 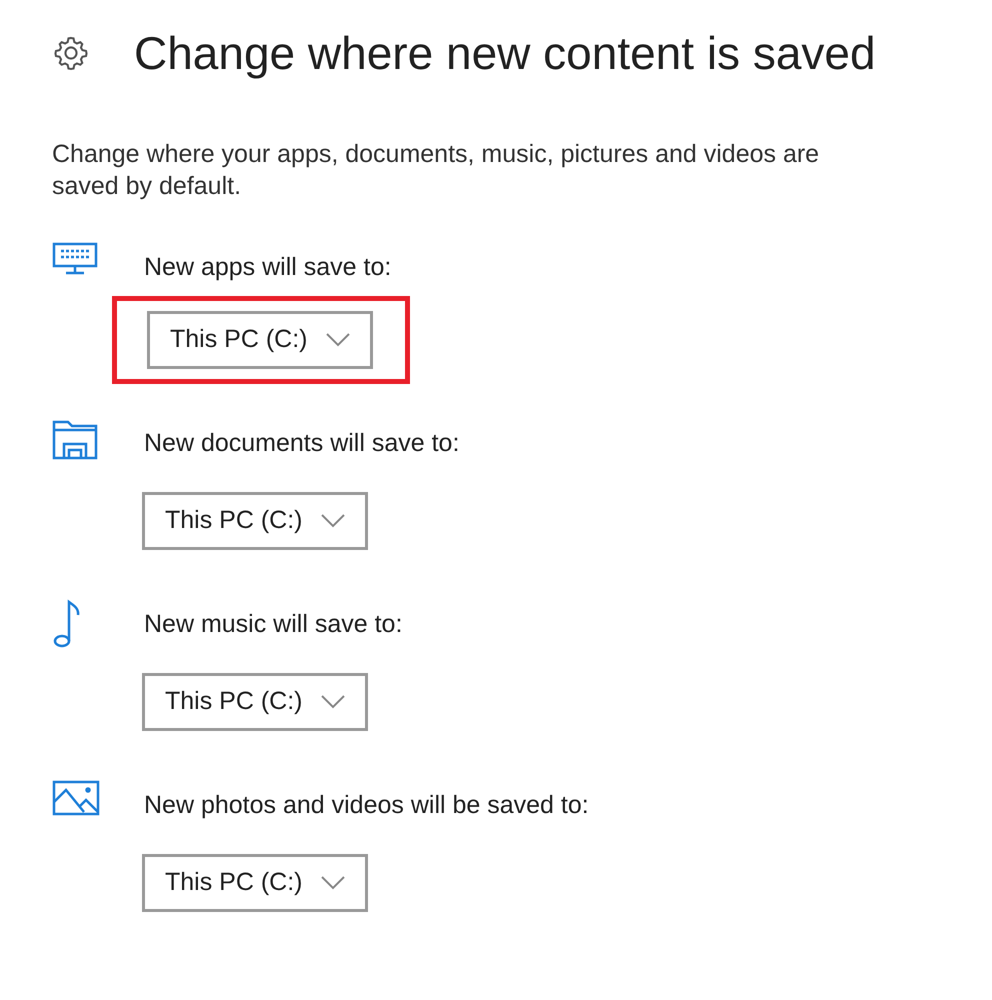 What do you see at coordinates (436, 170) in the screenshot?
I see `page-description: Change where your apps, documents, music, pictures and videos are saved by default.` at bounding box center [436, 170].